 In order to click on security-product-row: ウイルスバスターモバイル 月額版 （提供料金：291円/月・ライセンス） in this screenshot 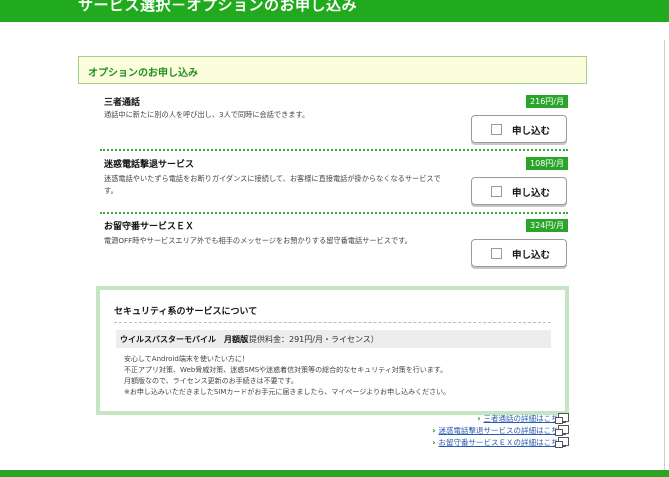, I will do `click(333, 339)`.